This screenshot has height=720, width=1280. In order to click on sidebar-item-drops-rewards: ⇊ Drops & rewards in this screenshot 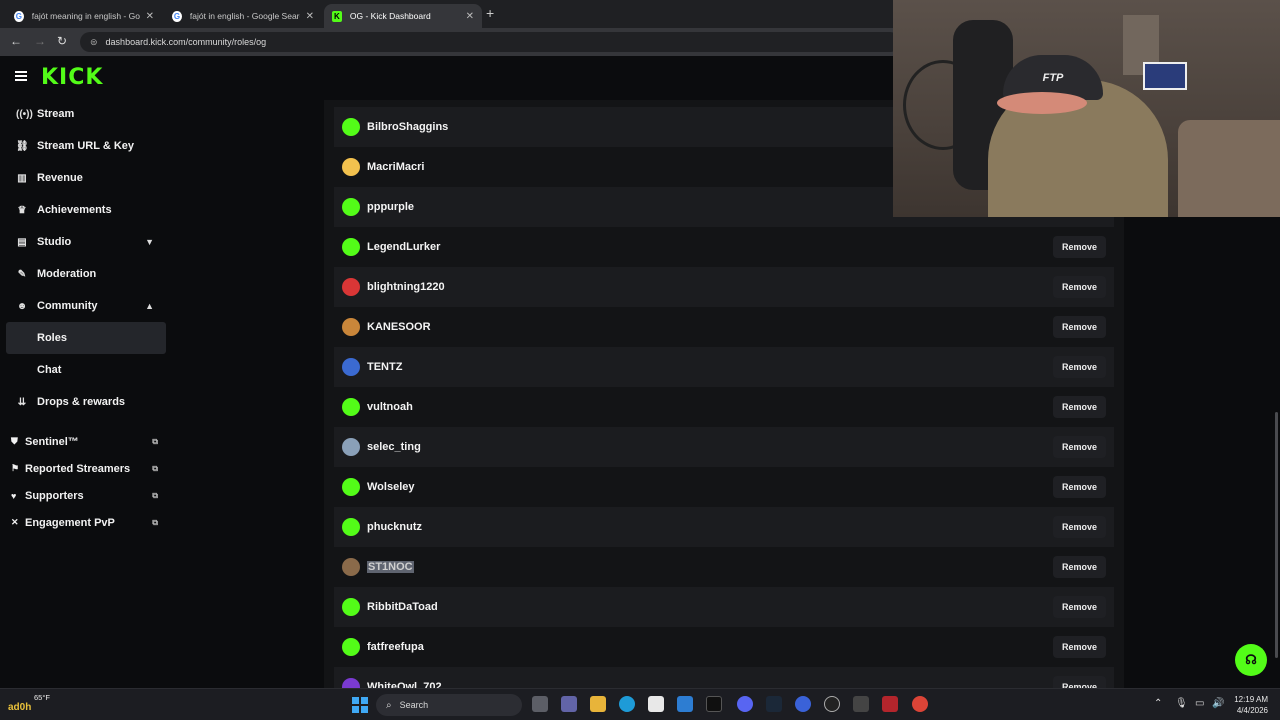, I will do `click(86, 402)`.